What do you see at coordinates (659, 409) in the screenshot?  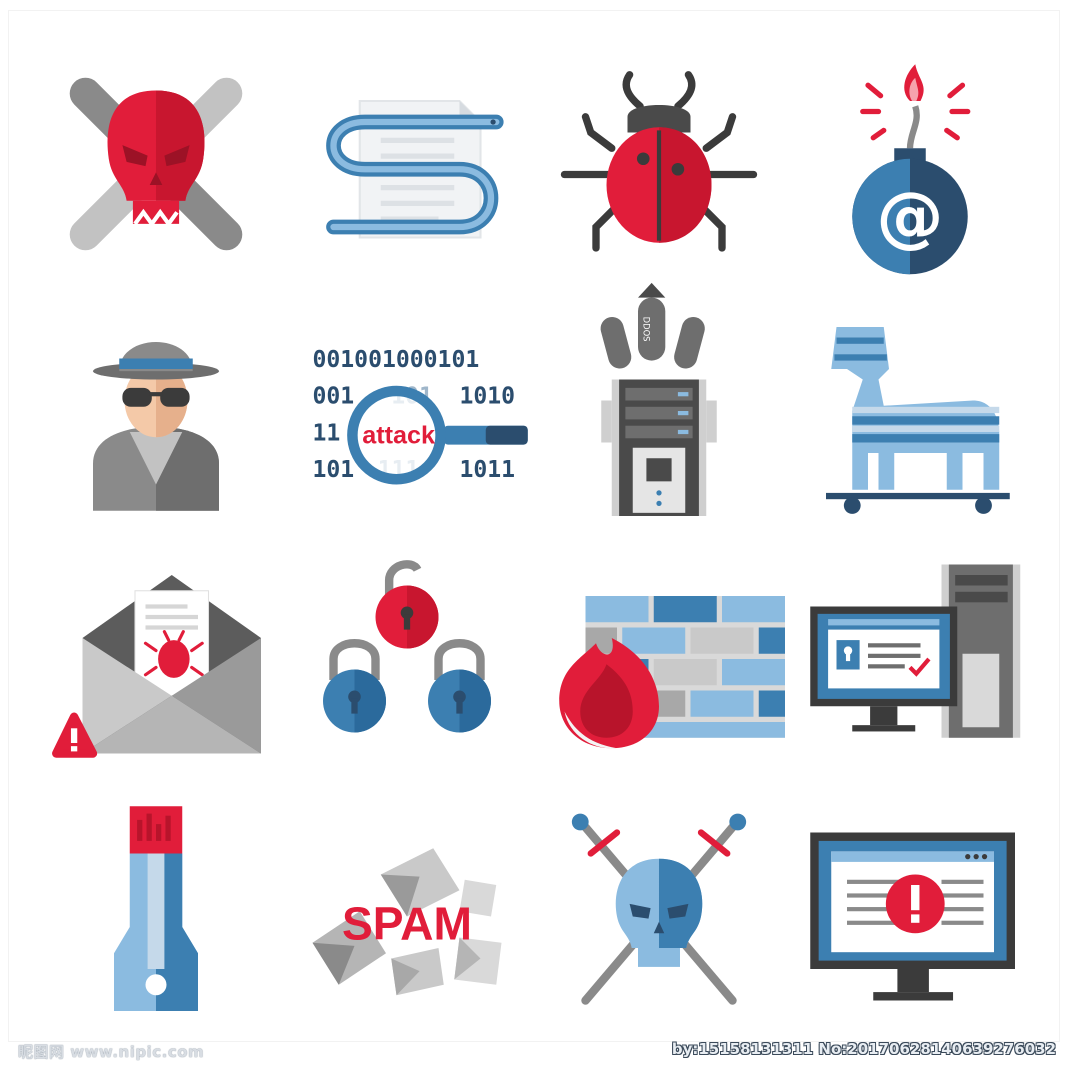 I see `ddos-server-icon: DDOS` at bounding box center [659, 409].